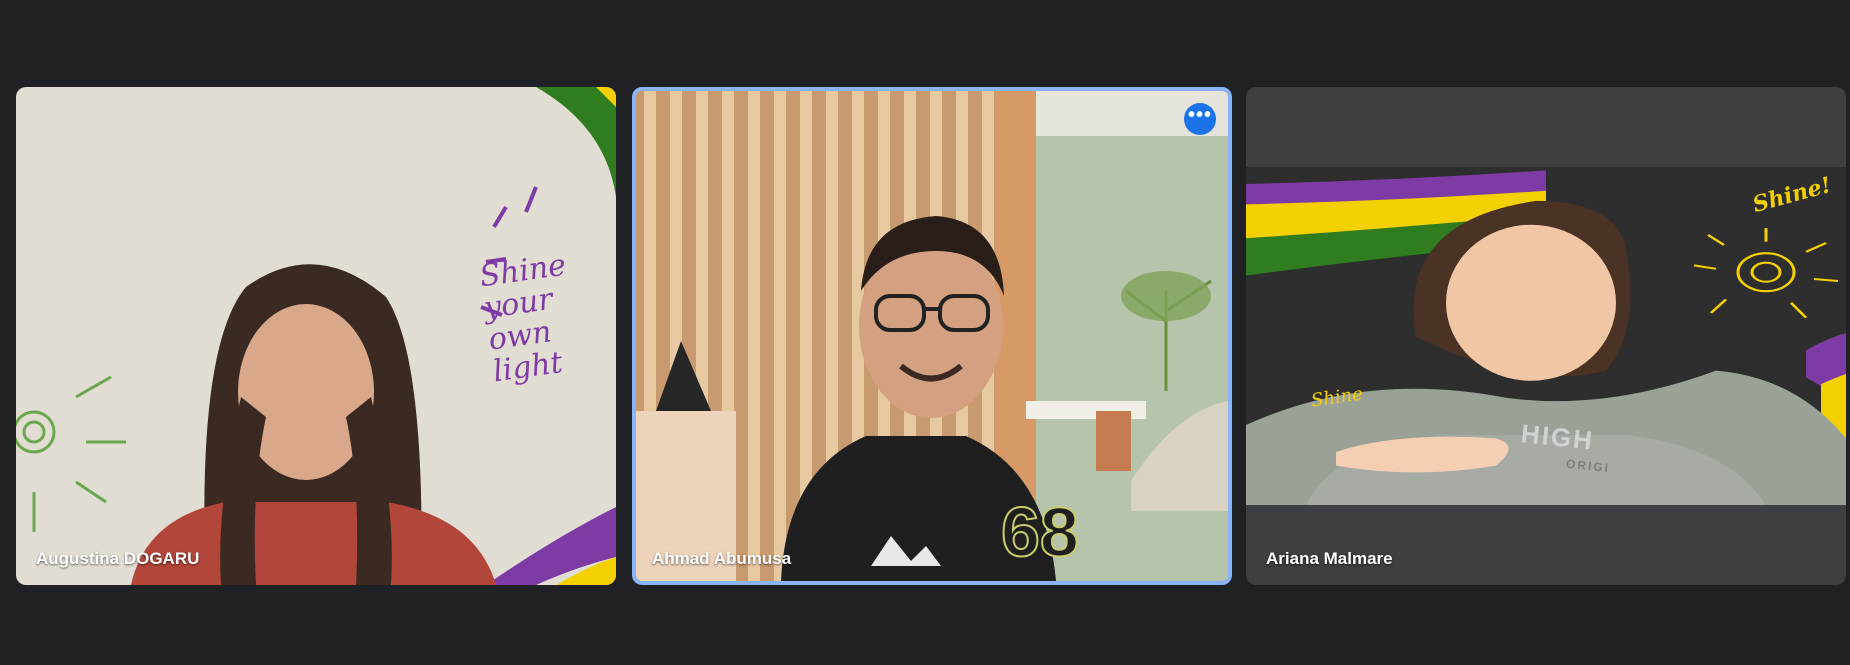  What do you see at coordinates (1040, 532) in the screenshot?
I see `svg-text: 68` at bounding box center [1040, 532].